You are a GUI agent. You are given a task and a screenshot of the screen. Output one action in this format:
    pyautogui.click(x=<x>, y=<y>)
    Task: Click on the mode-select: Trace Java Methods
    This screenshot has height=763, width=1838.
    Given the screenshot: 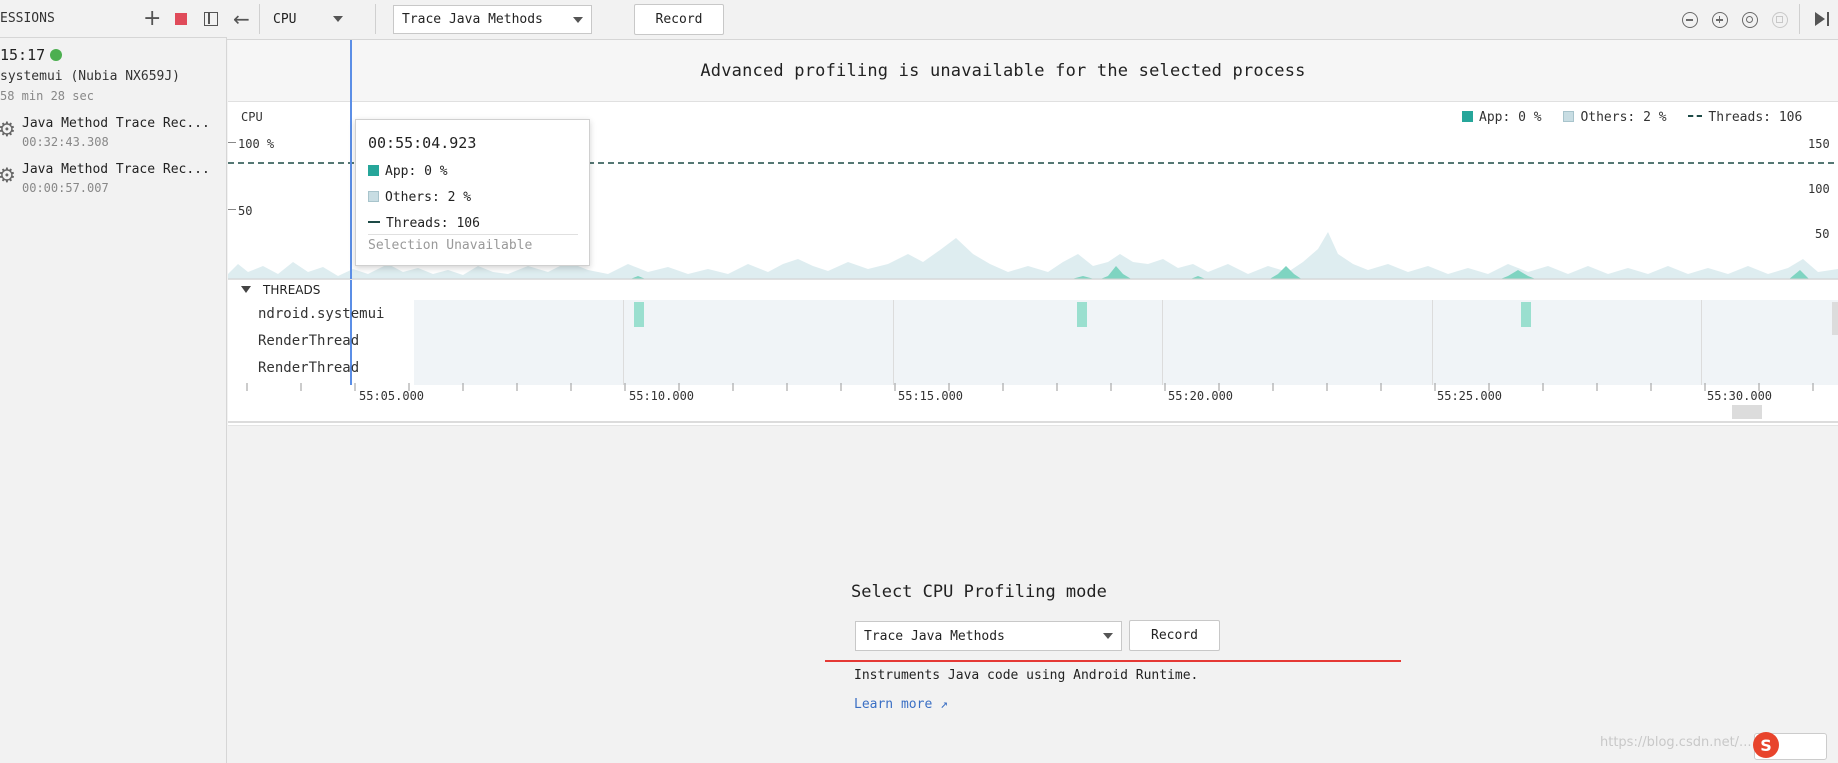 What is the action you would take?
    pyautogui.click(x=492, y=19)
    